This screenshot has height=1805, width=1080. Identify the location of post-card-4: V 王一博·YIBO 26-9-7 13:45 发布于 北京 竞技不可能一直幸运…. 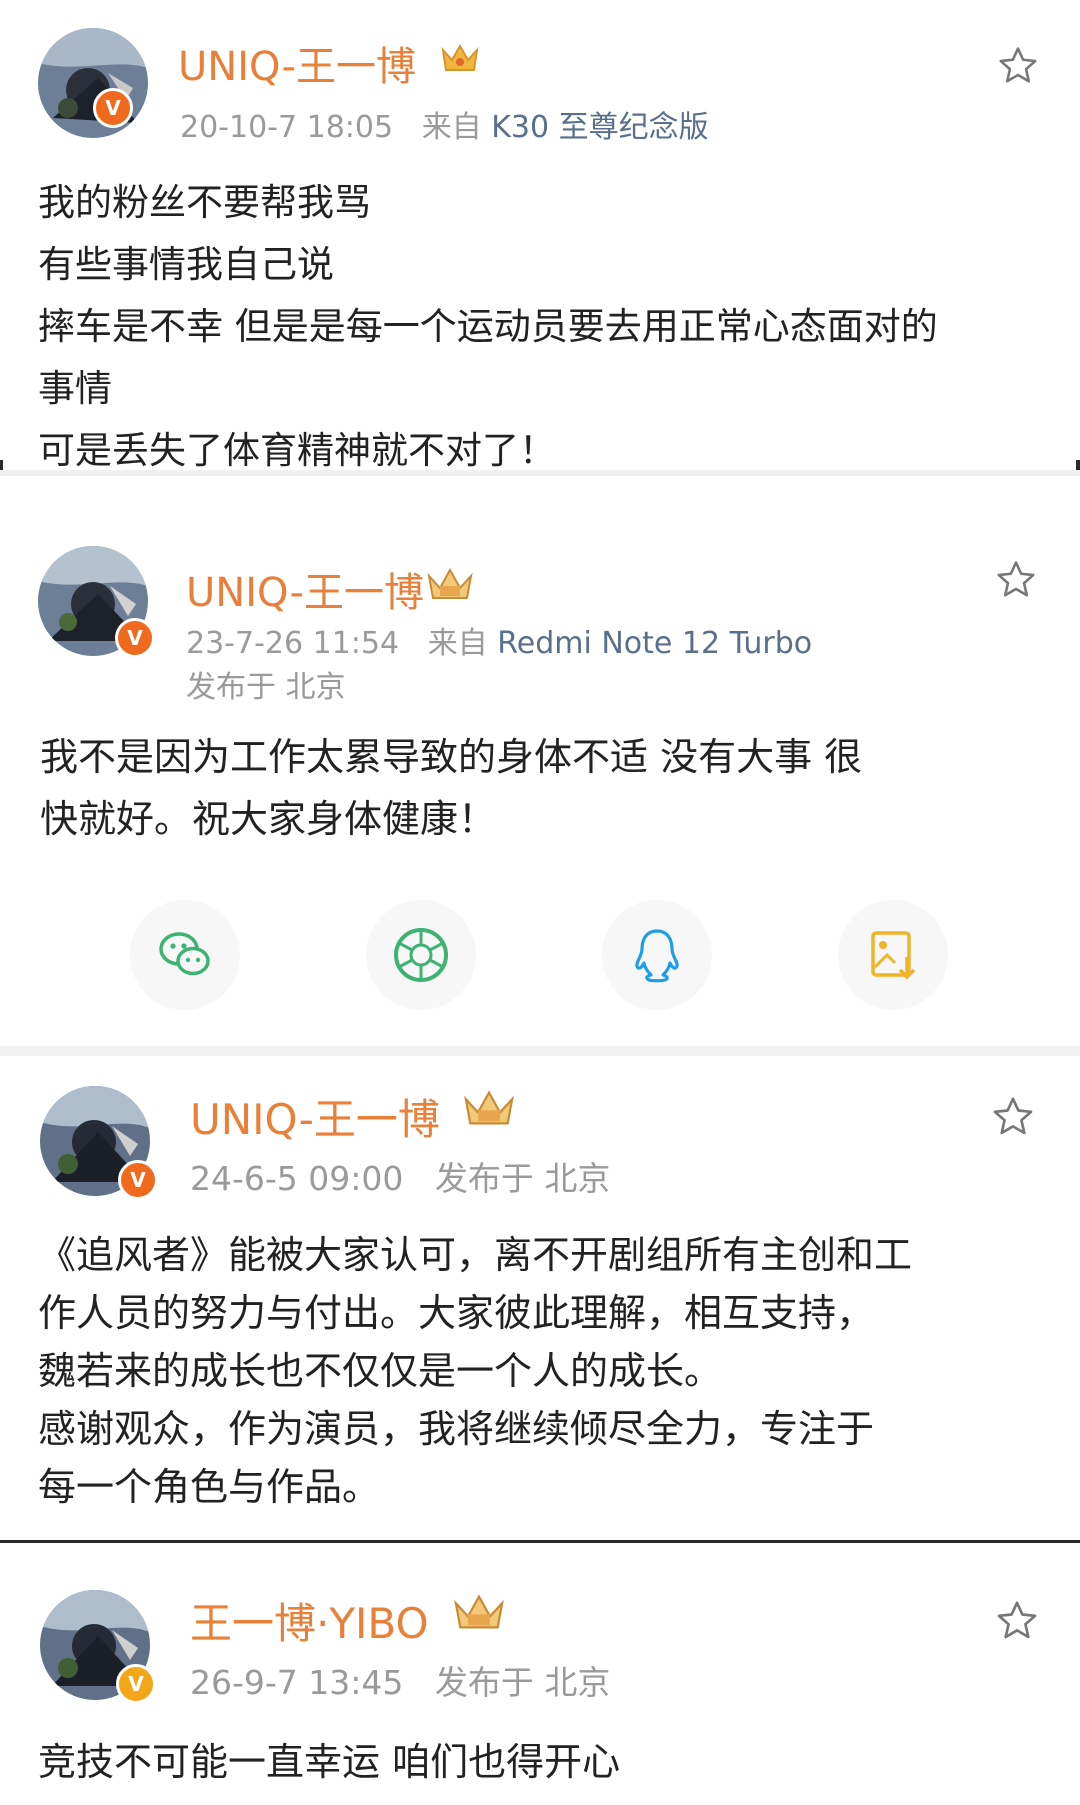
(540, 1675).